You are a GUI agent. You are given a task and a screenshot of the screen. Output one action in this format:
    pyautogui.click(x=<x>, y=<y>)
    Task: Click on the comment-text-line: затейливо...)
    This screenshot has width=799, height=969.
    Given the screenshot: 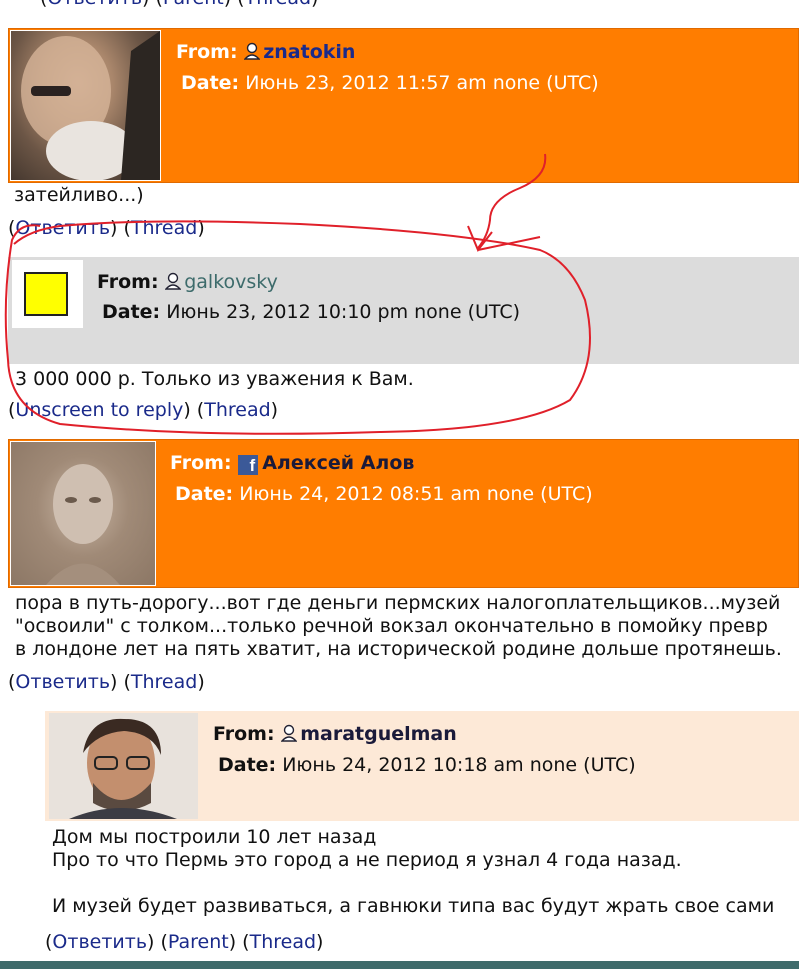 What is the action you would take?
    pyautogui.click(x=79, y=195)
    